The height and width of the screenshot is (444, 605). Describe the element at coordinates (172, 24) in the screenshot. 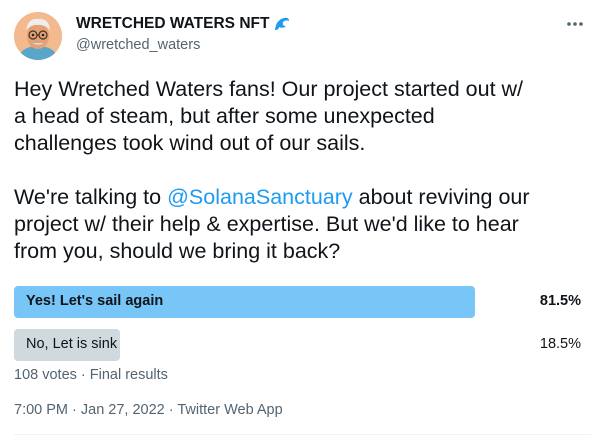

I see `display-name: WRETCHED WATERS NFT` at that location.